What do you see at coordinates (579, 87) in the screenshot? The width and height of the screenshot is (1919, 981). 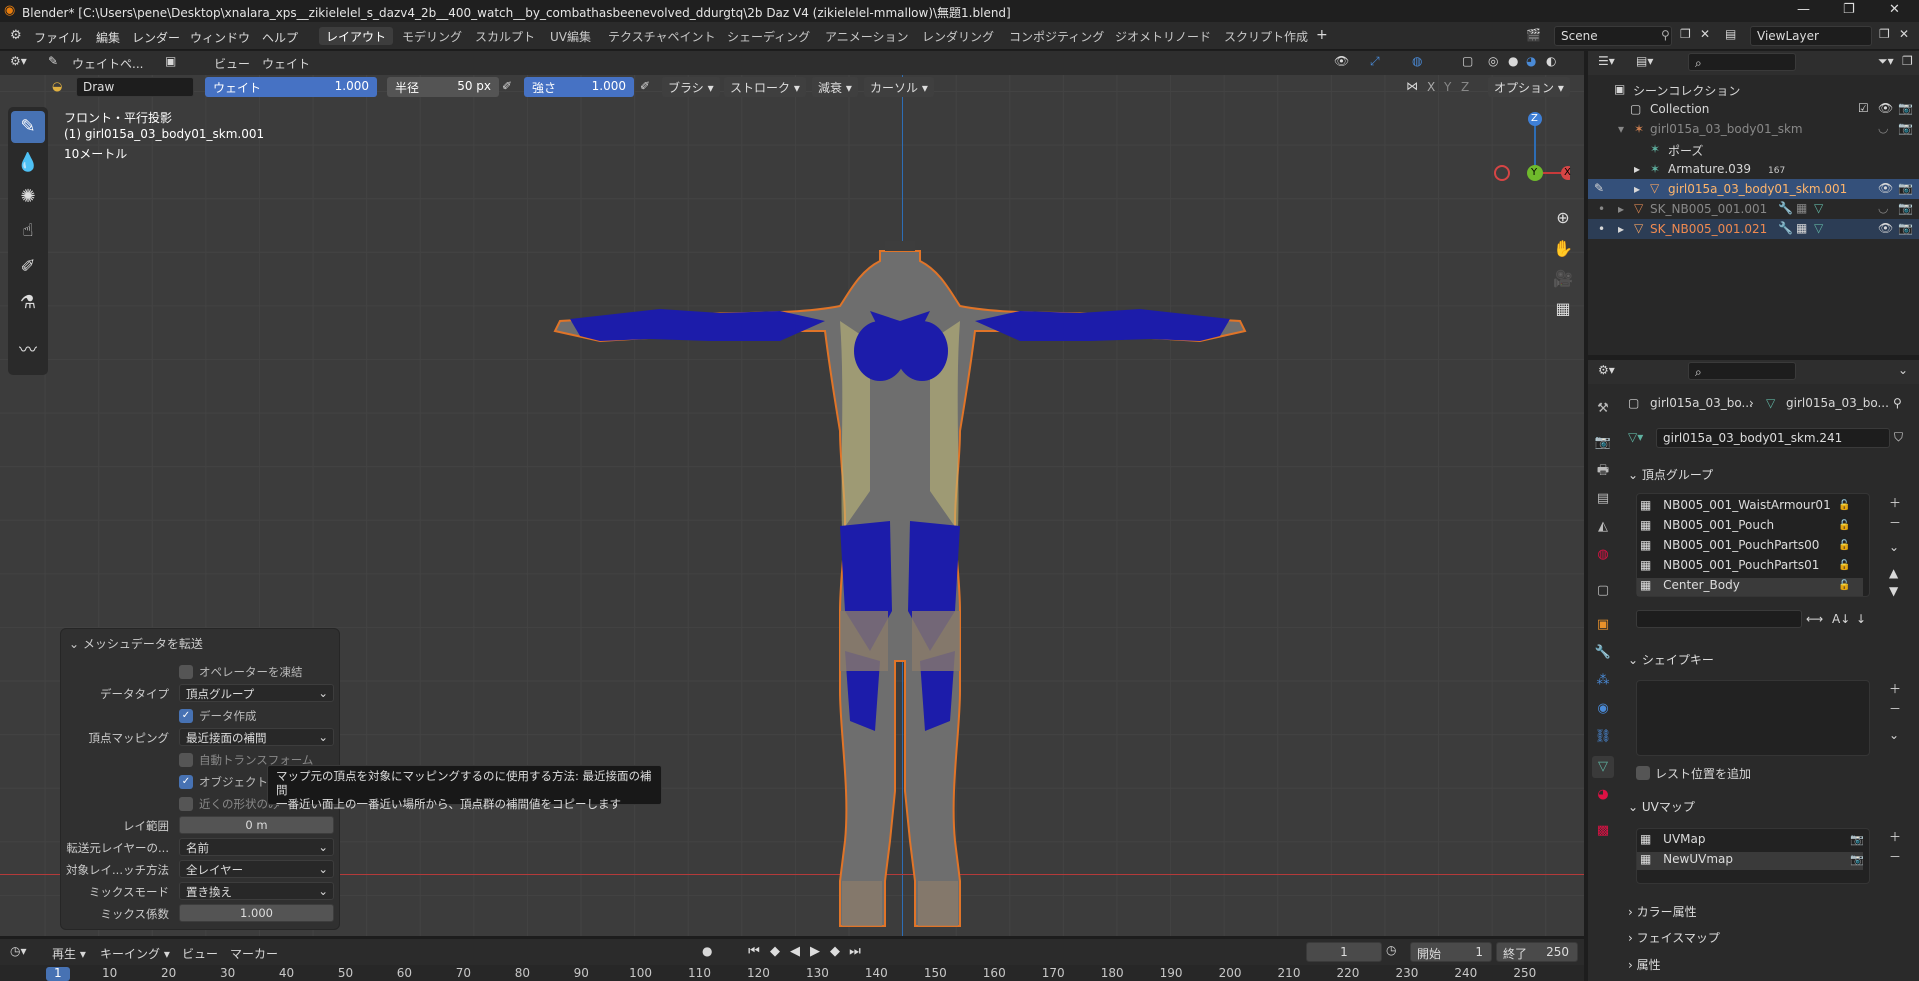 I see `strength-slider: 強さ 1.000` at bounding box center [579, 87].